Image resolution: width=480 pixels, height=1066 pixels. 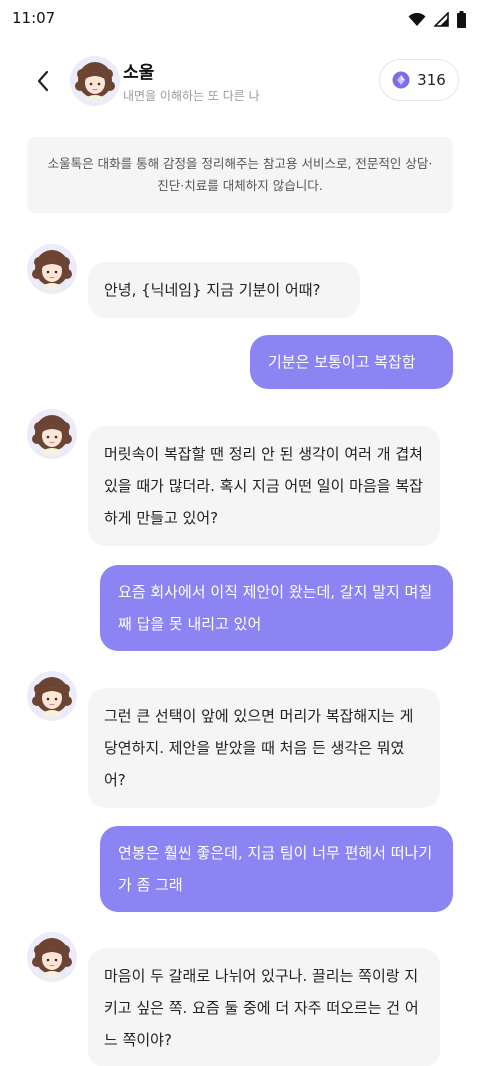 What do you see at coordinates (34, 18) in the screenshot?
I see `status-time: 11:07` at bounding box center [34, 18].